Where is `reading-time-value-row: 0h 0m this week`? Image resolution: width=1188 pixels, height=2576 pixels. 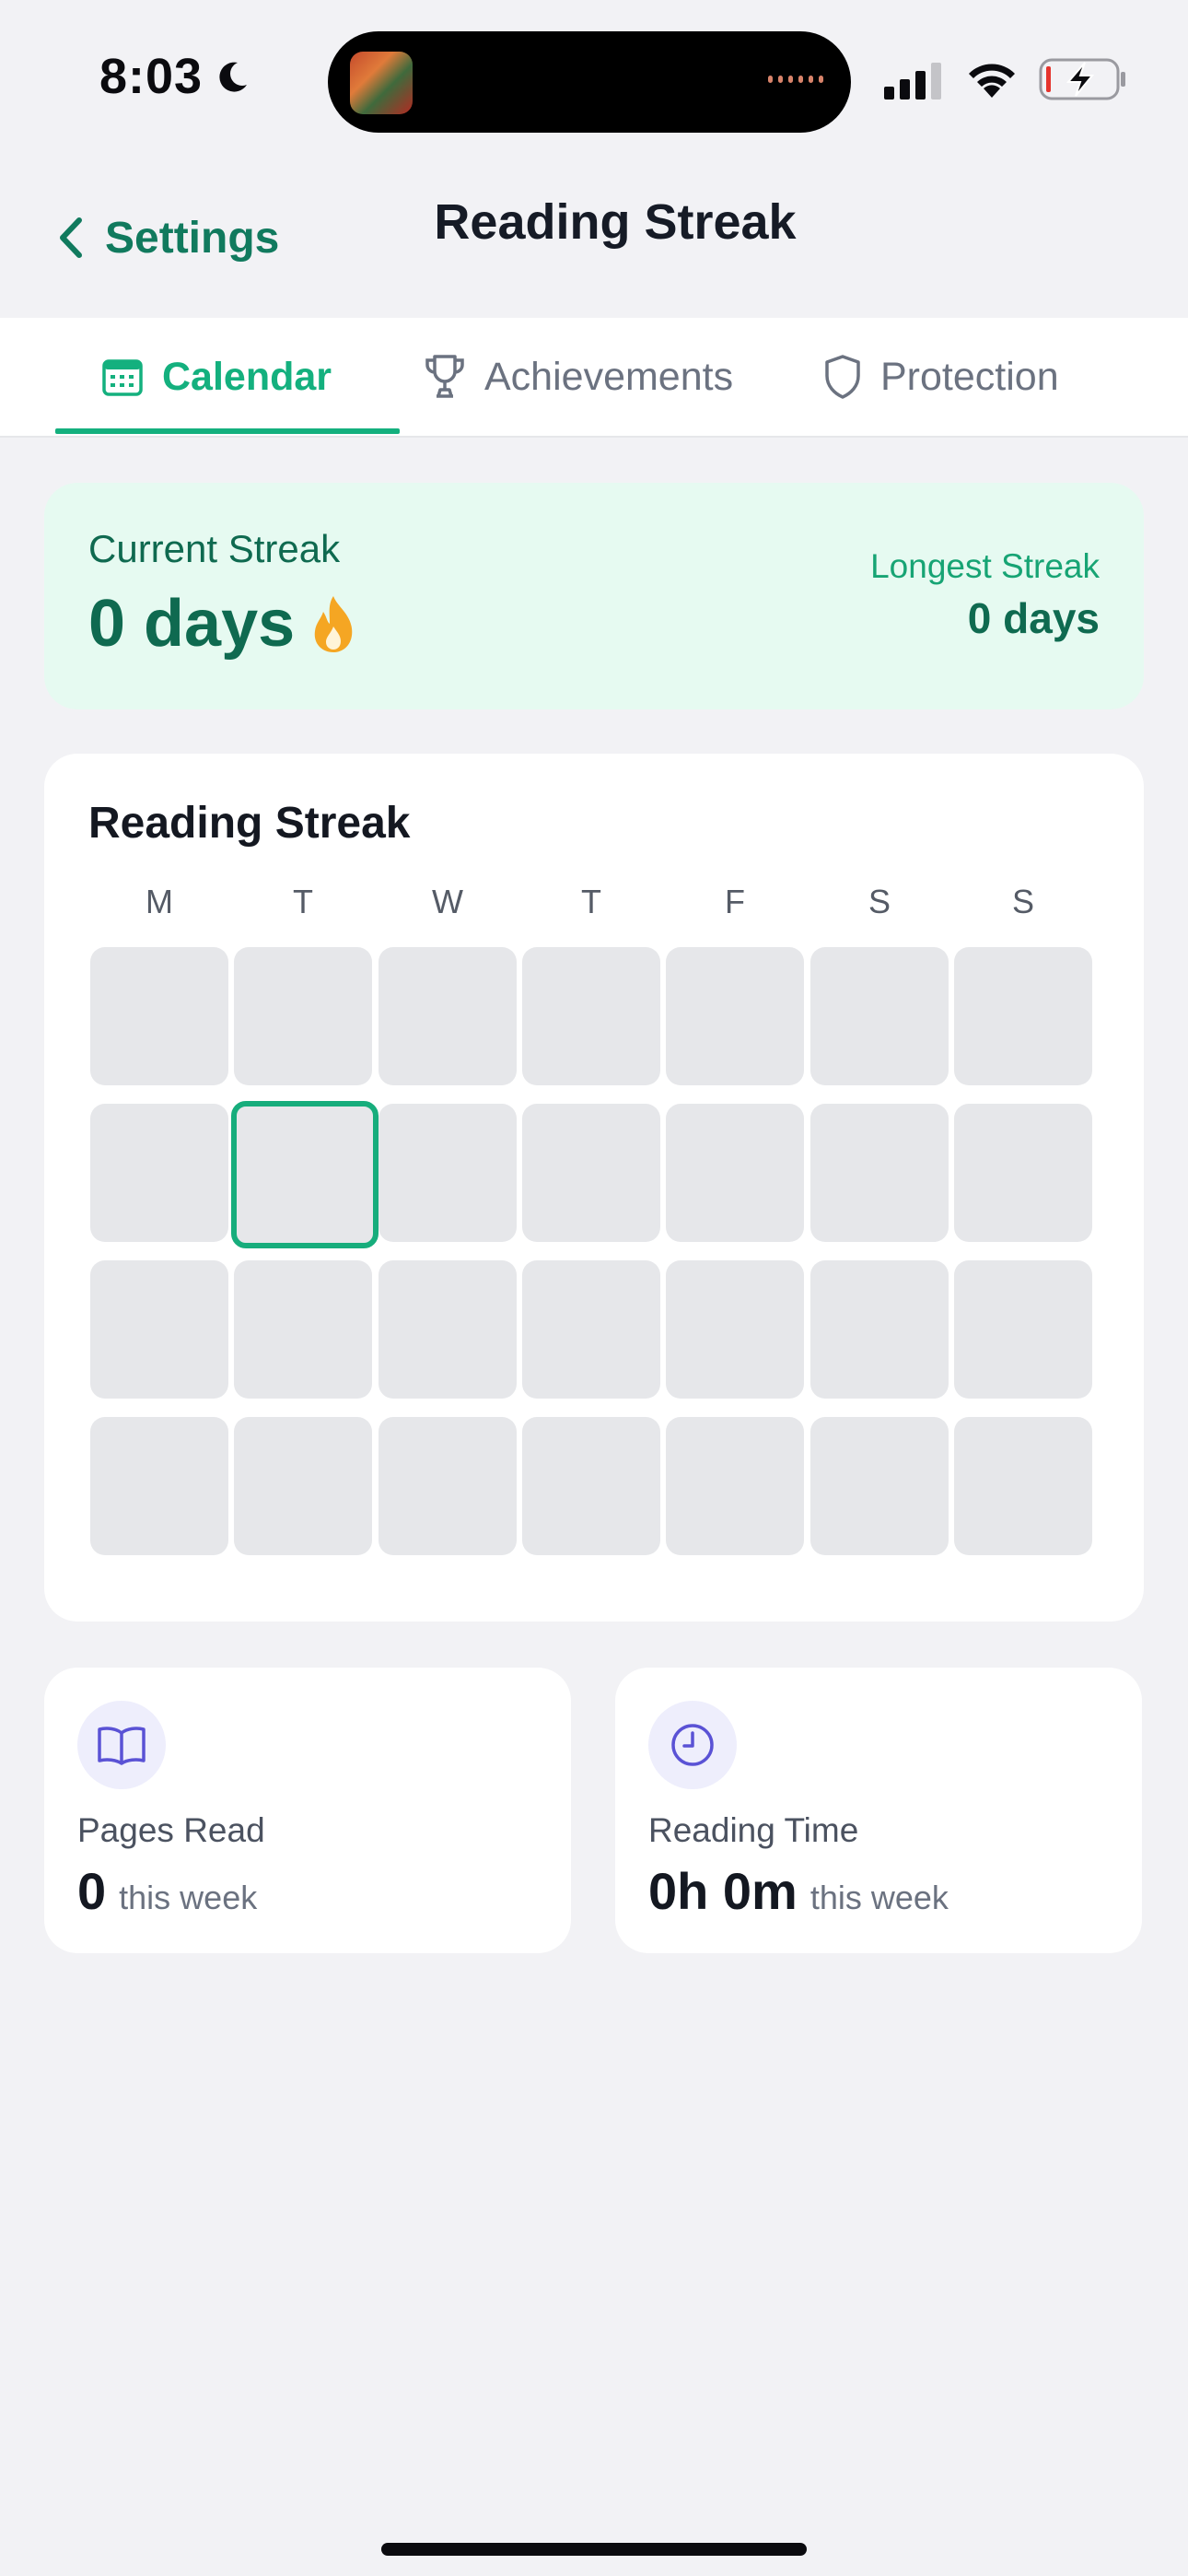
reading-time-value-row: 0h 0m this week is located at coordinates (798, 1891).